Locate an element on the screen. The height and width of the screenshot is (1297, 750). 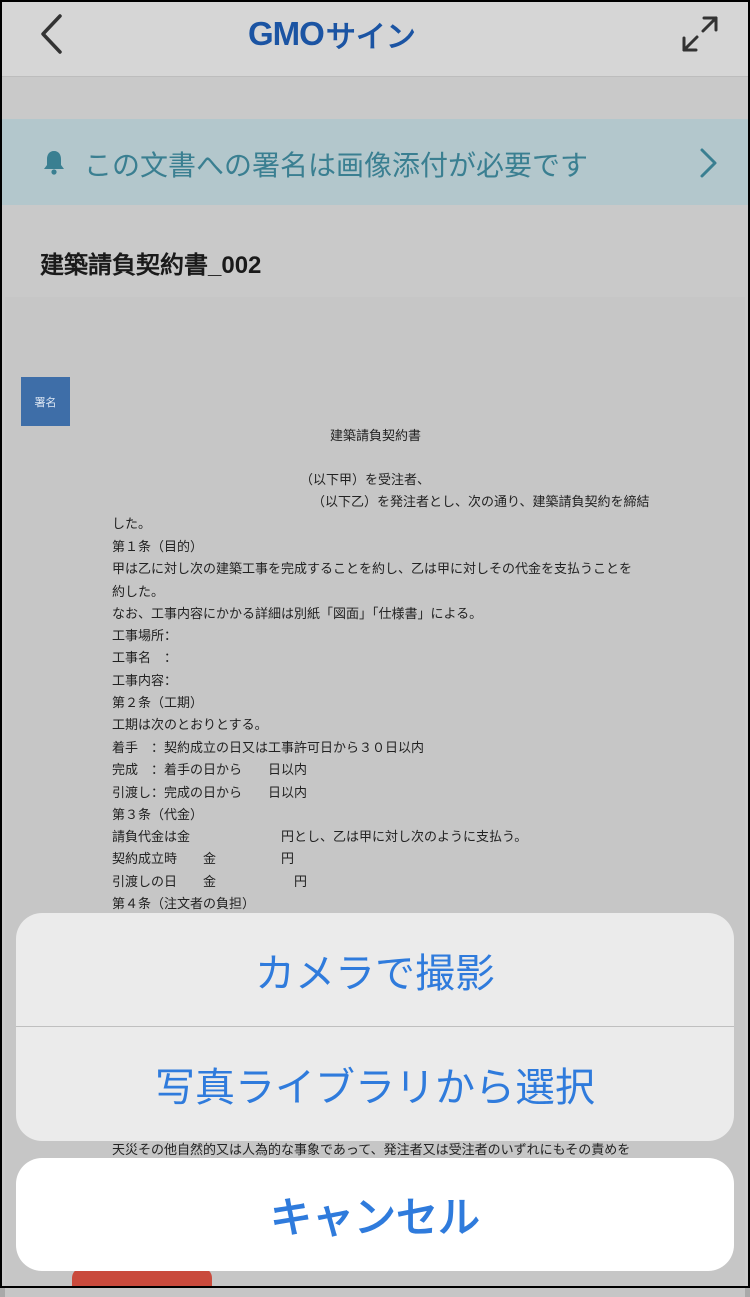
document-title: 建築請負契約書_002 is located at coordinates (151, 265).